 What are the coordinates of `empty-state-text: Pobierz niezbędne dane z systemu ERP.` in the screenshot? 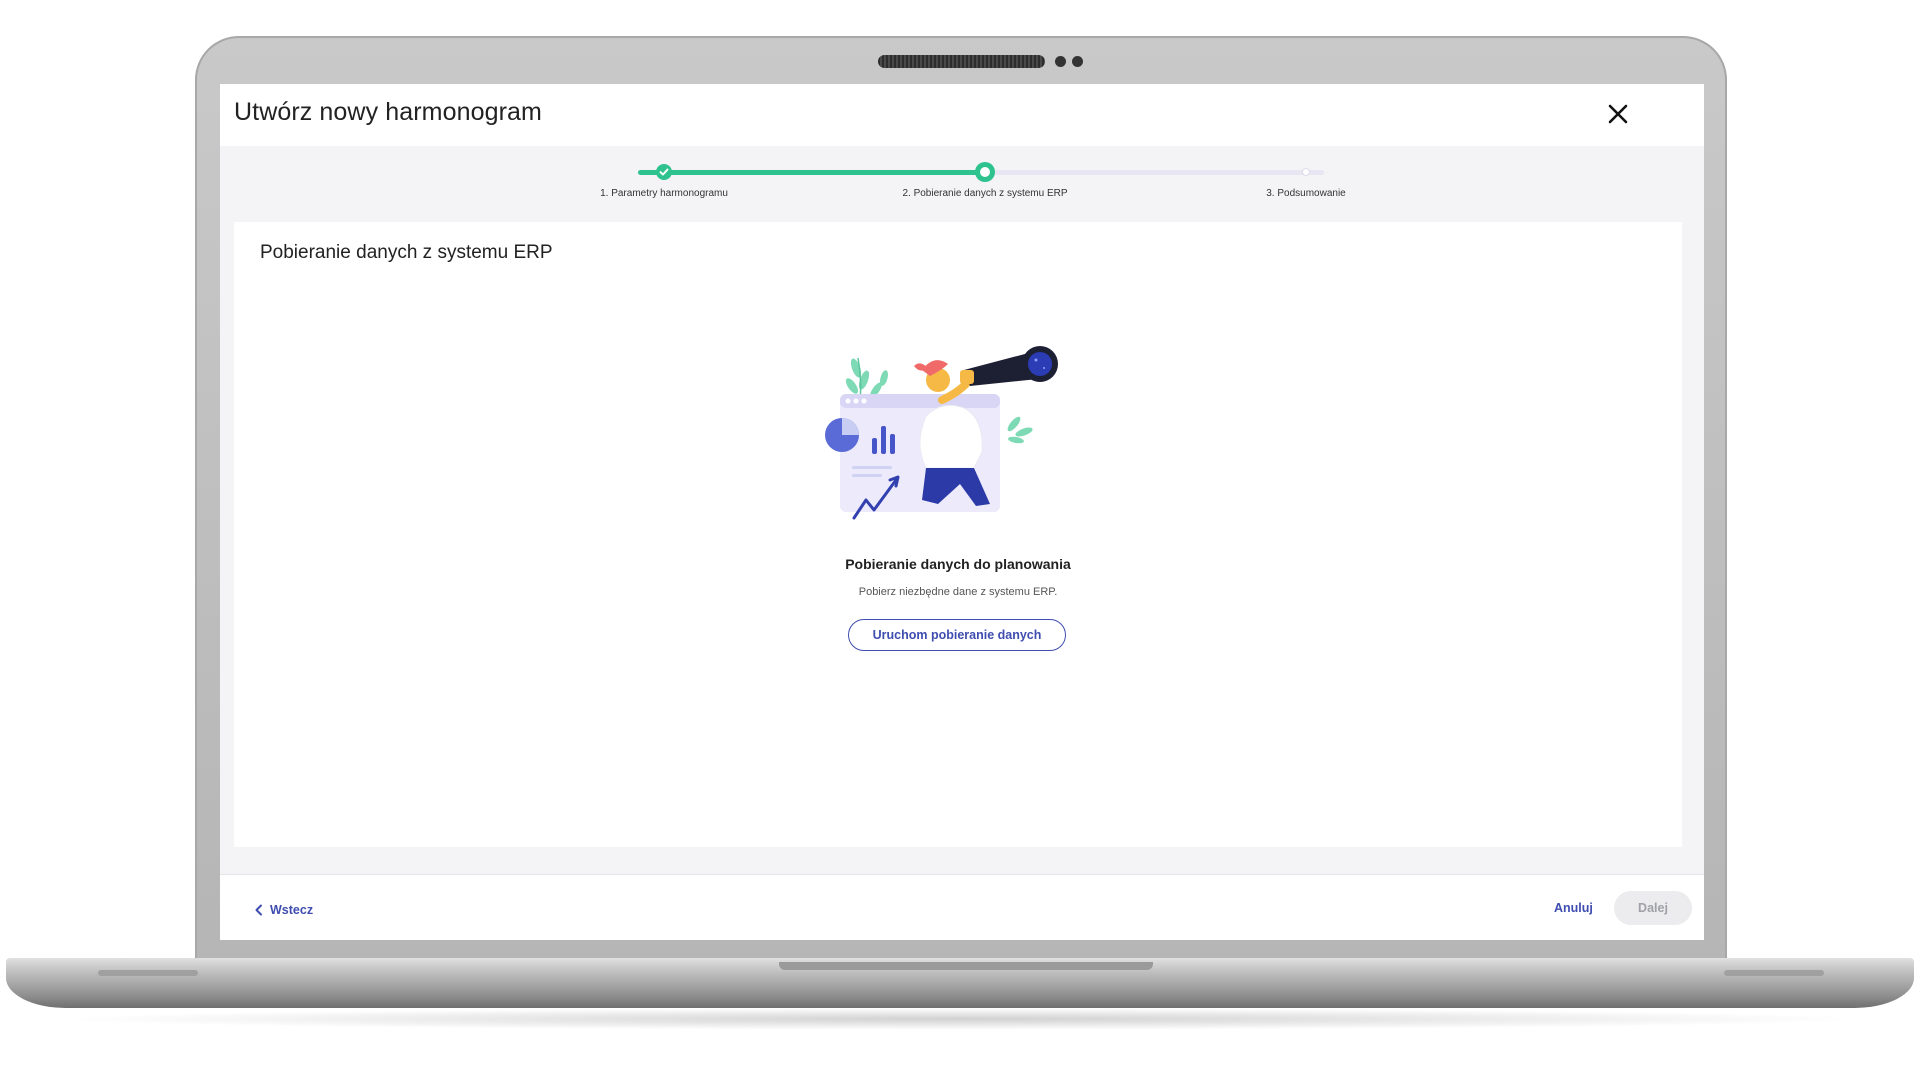 It's located at (958, 592).